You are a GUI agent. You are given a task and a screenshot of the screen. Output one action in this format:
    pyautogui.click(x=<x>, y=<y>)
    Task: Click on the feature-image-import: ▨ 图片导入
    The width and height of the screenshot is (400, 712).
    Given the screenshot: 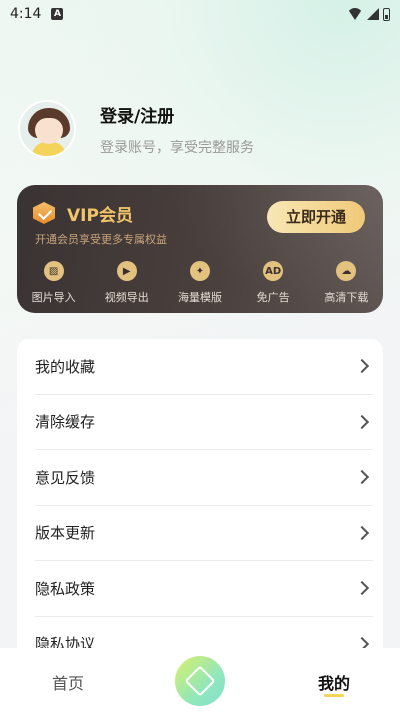 What is the action you would take?
    pyautogui.click(x=53, y=283)
    